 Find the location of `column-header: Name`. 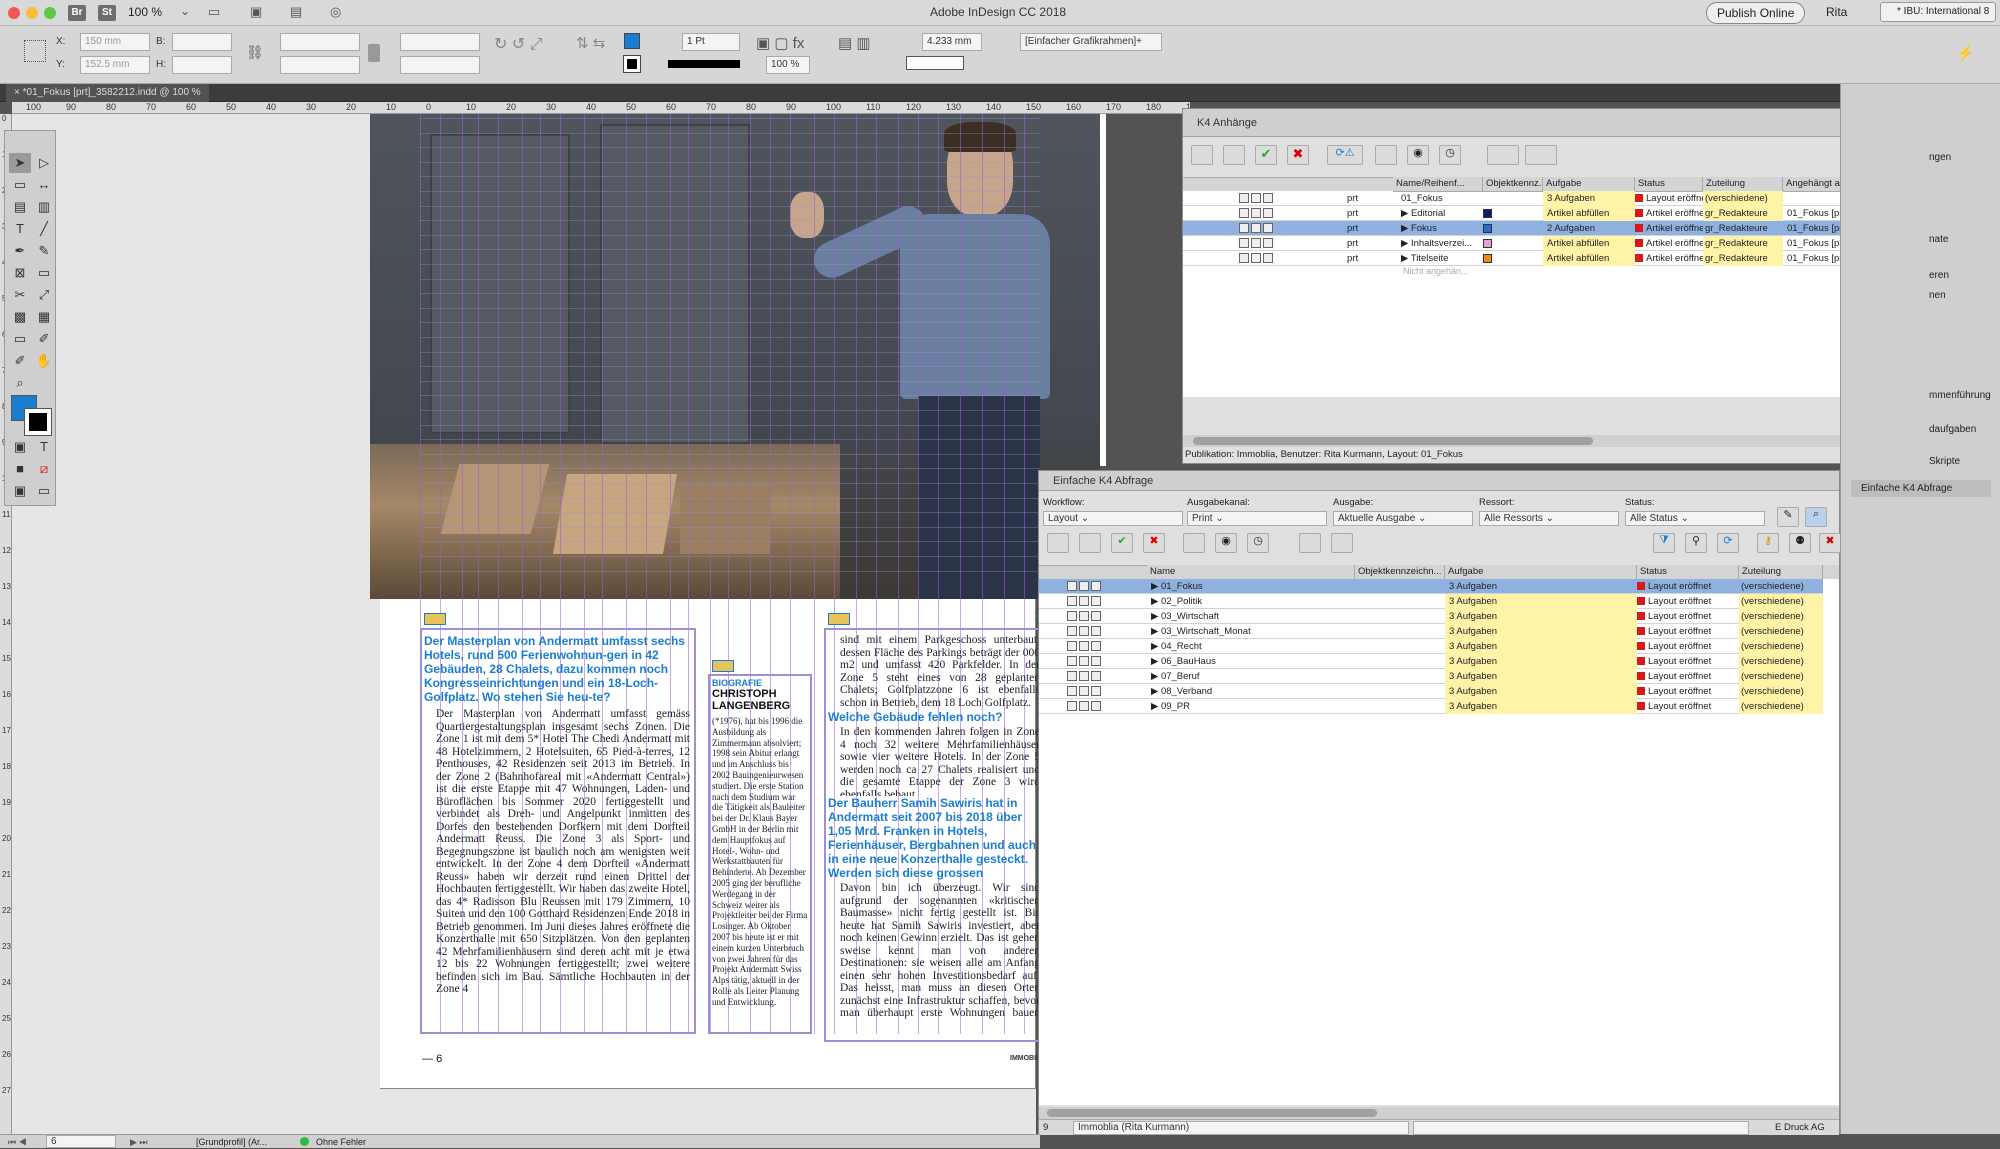

column-header: Name is located at coordinates (1251, 572).